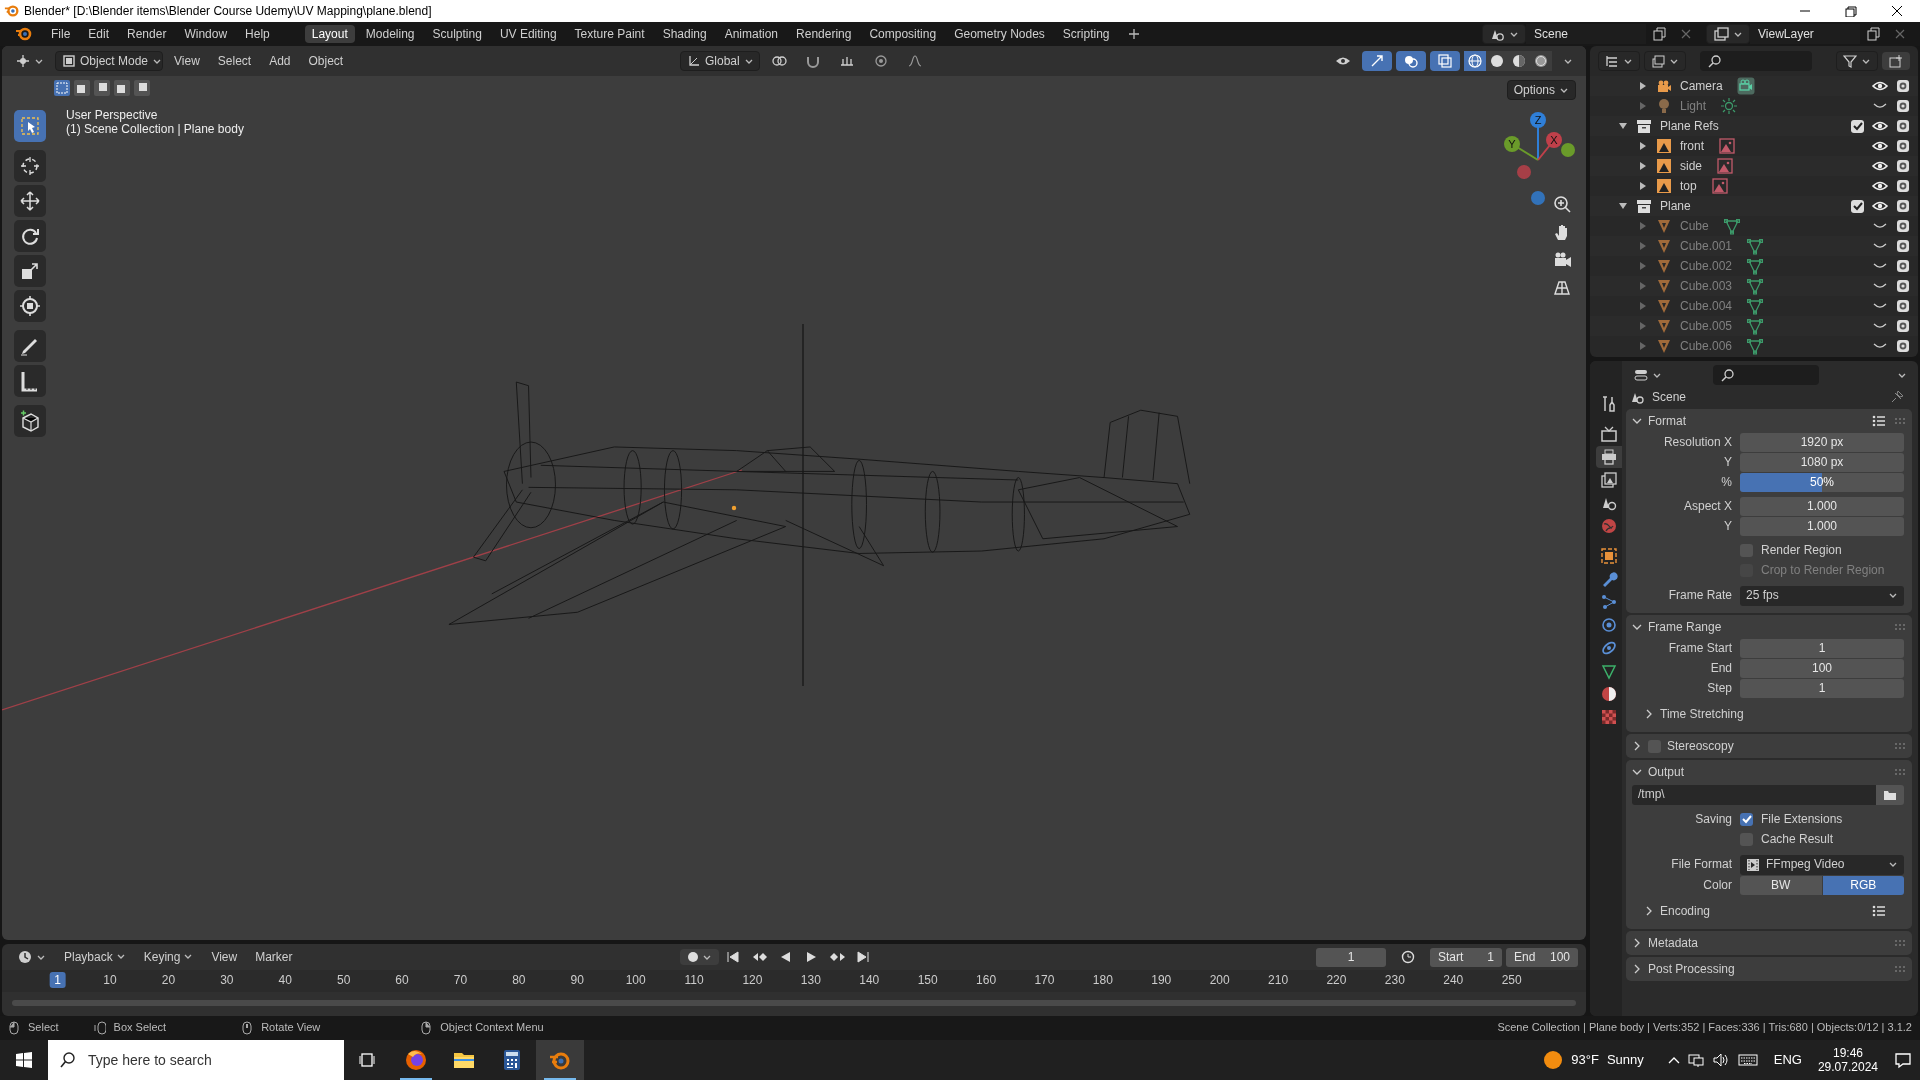 This screenshot has width=1920, height=1080. Describe the element at coordinates (577, 980) in the screenshot. I see `frame-number: 90` at that location.